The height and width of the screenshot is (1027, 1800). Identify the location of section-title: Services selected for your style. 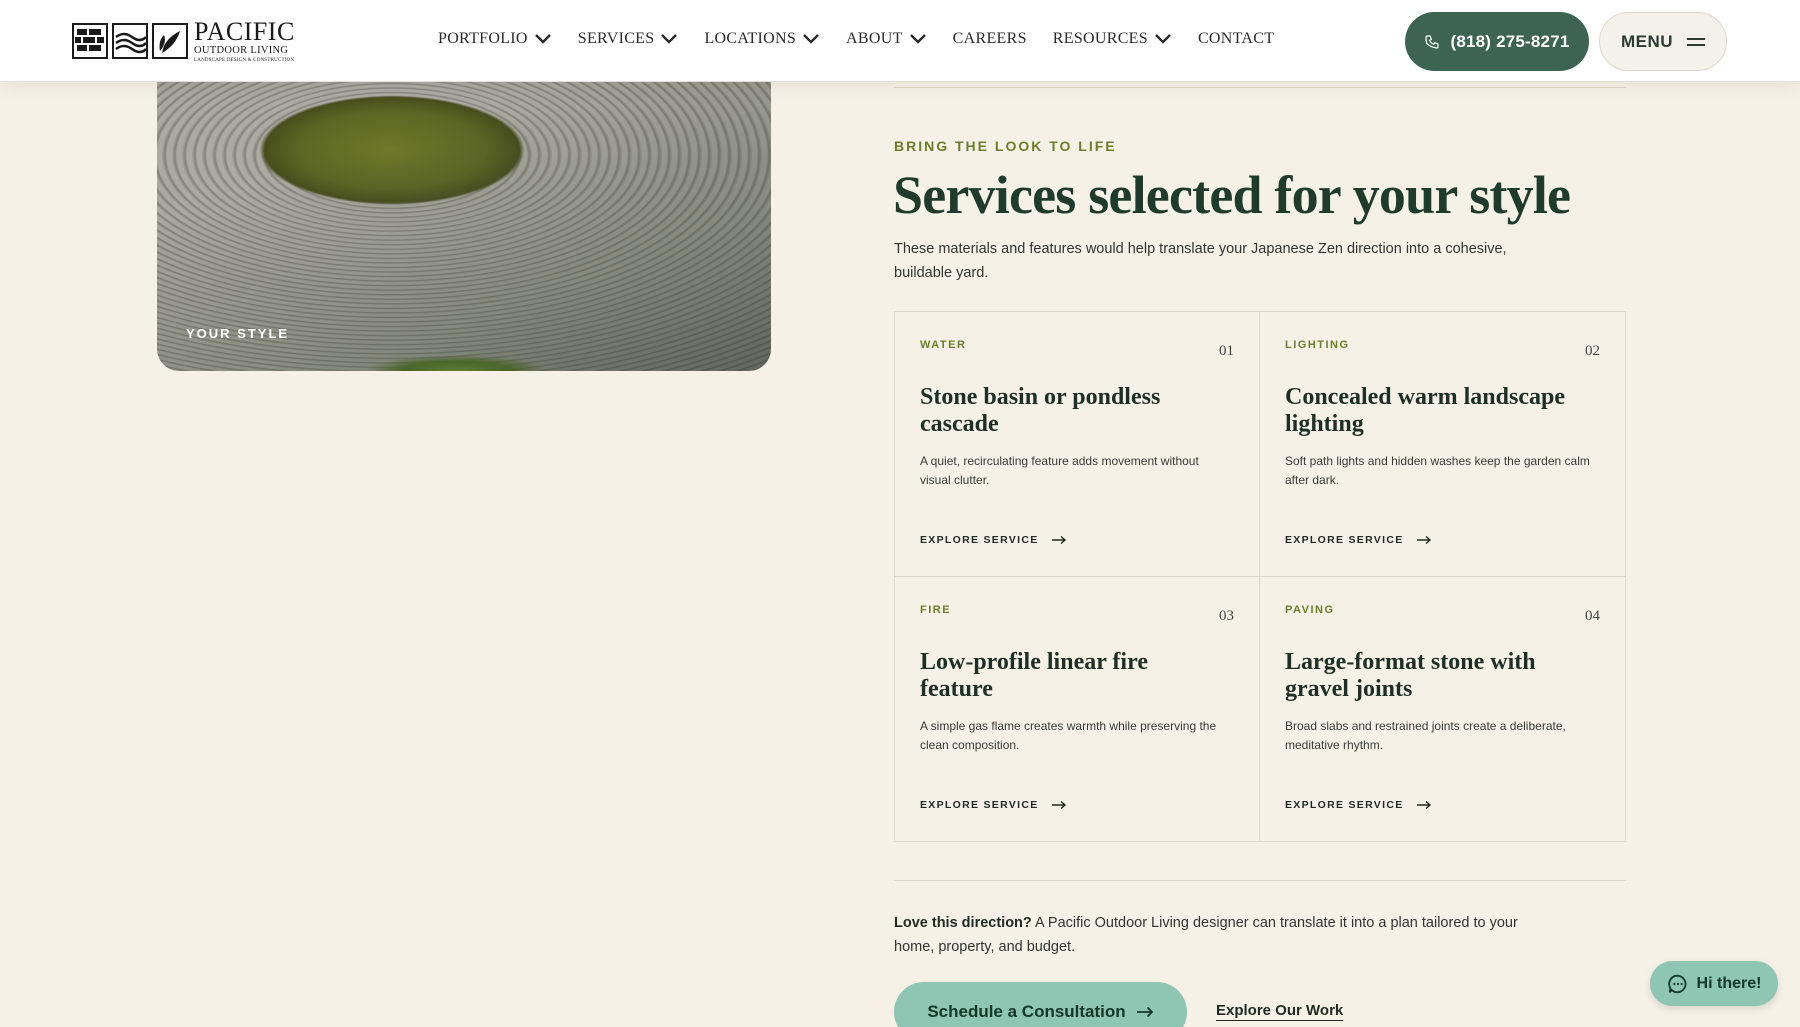
(1232, 195).